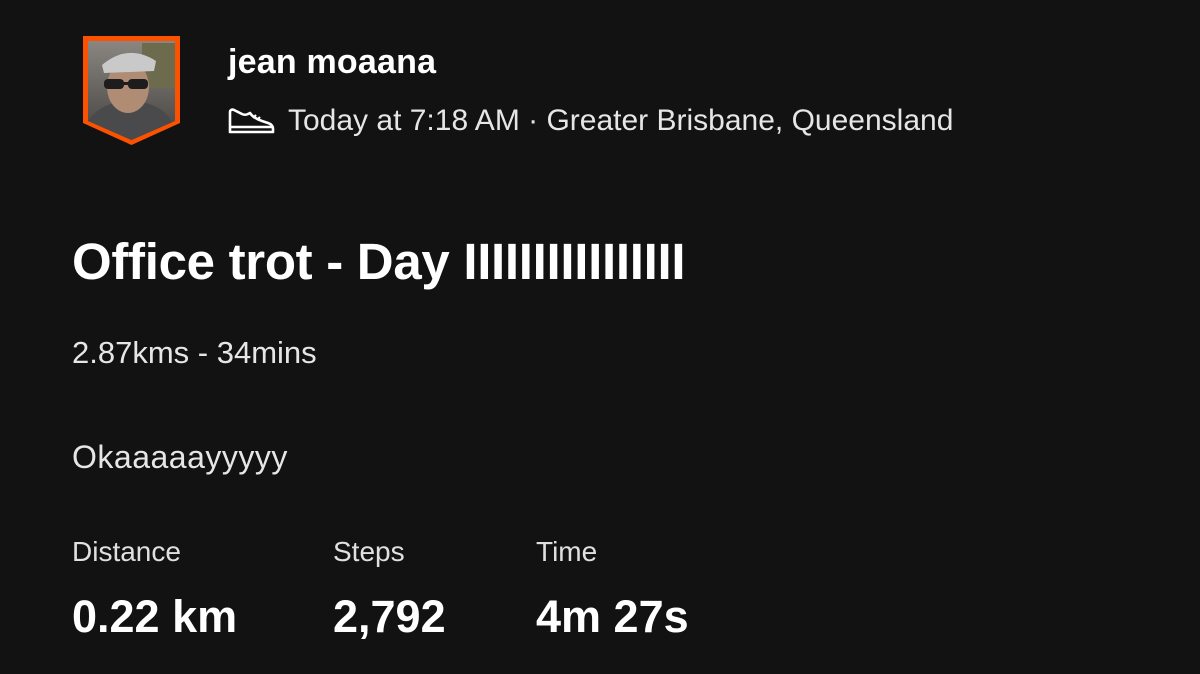 The width and height of the screenshot is (1200, 674). Describe the element at coordinates (369, 551) in the screenshot. I see `stat-steps-label: Steps` at that location.